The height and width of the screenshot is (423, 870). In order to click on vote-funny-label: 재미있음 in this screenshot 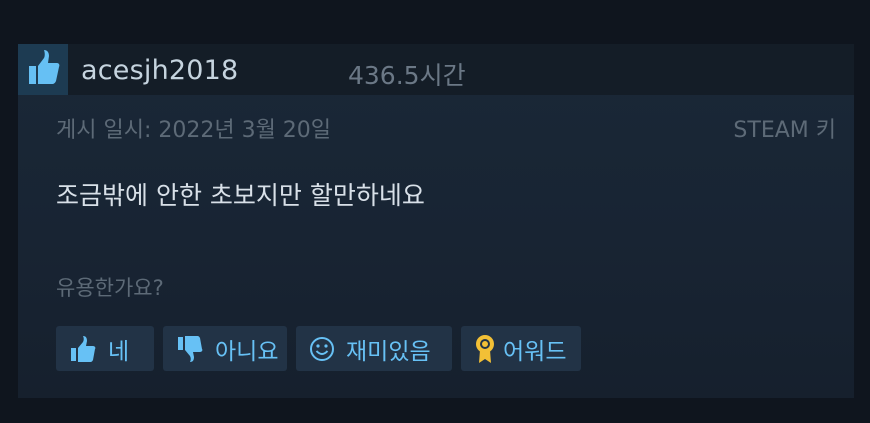, I will do `click(388, 351)`.